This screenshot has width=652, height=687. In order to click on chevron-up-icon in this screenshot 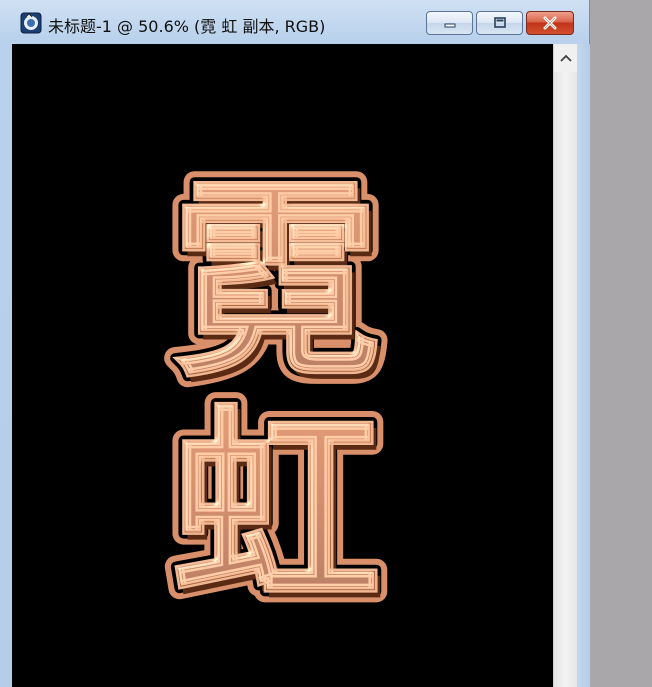, I will do `click(565, 58)`.